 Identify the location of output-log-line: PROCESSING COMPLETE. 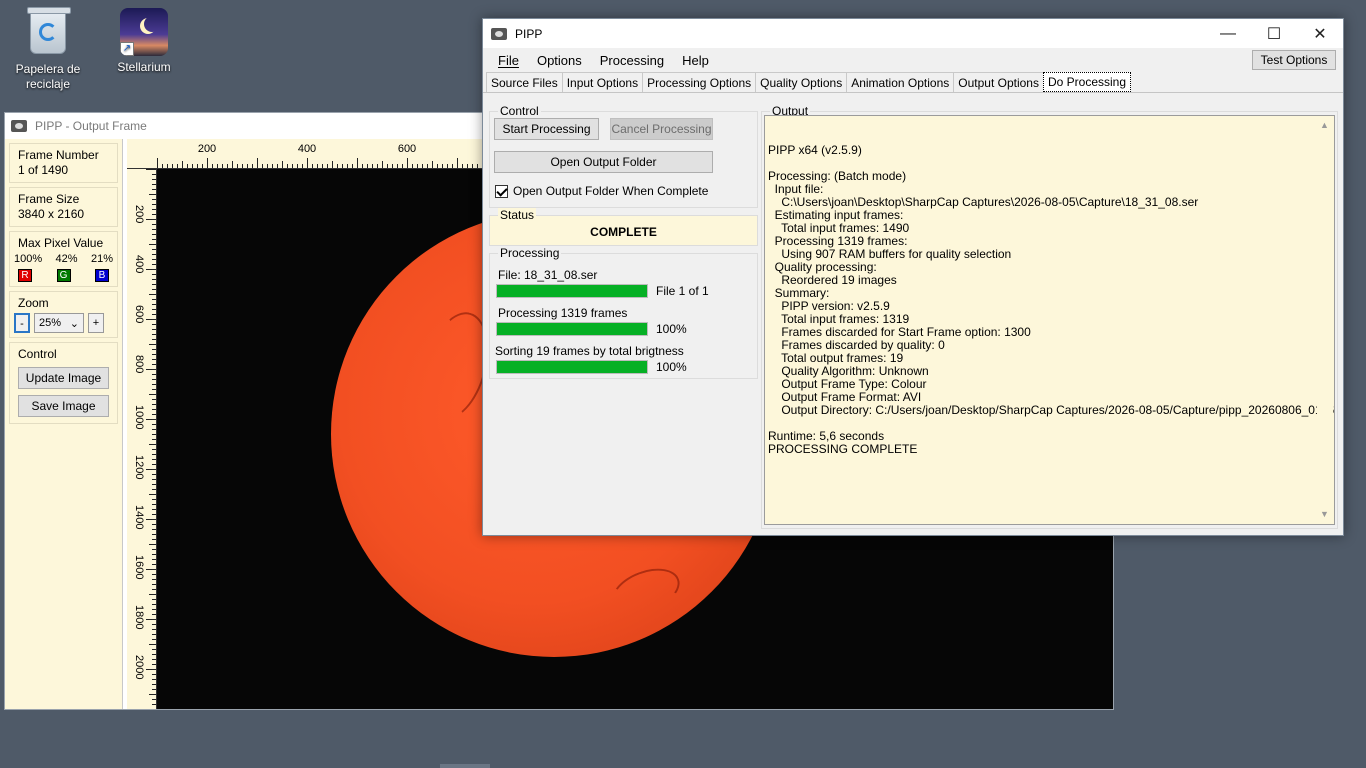
(843, 449).